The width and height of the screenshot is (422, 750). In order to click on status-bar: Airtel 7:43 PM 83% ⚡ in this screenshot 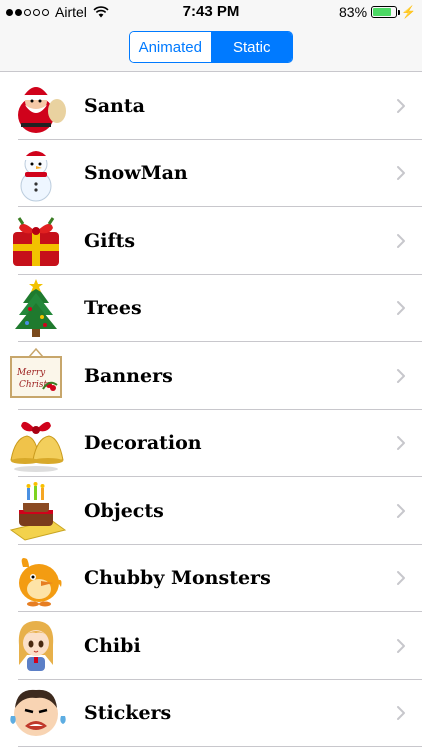, I will do `click(211, 12)`.